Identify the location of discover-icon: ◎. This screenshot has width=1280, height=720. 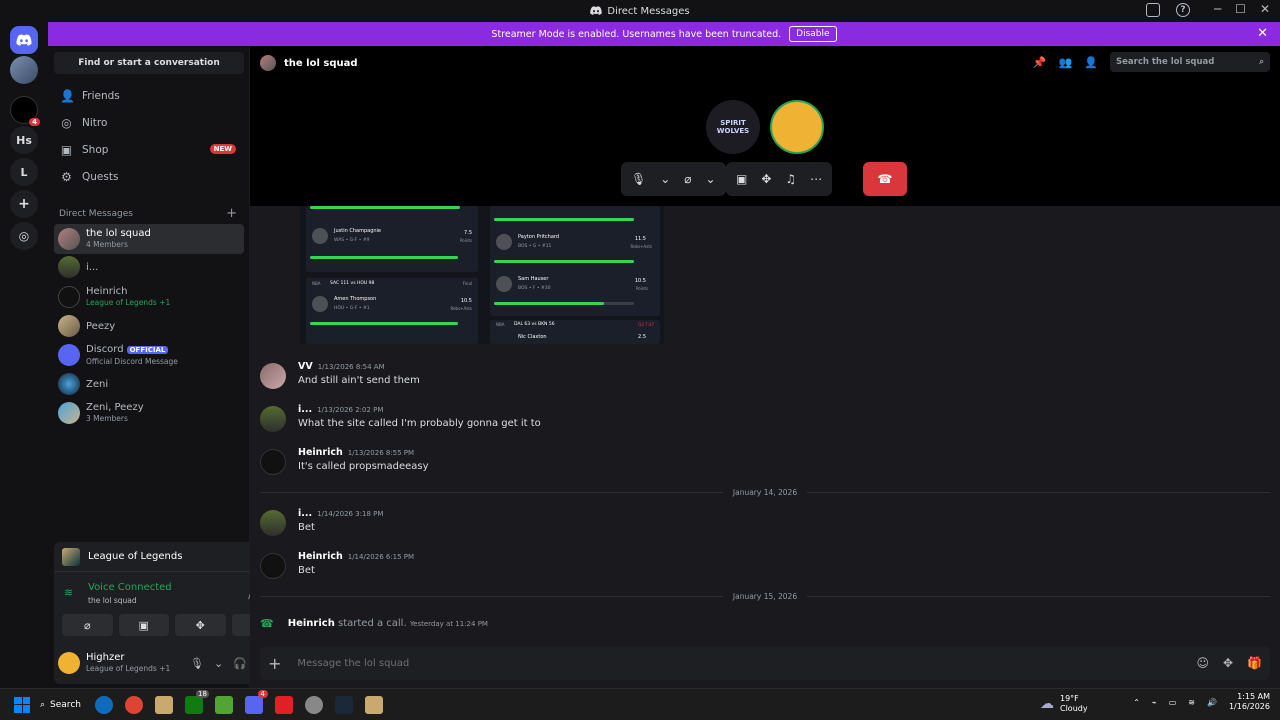
(24, 236).